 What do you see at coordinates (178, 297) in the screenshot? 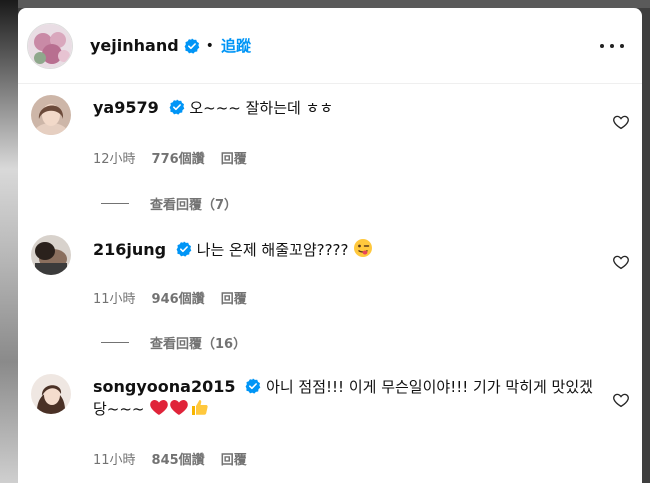
I see `comment-likes: 946個讚` at bounding box center [178, 297].